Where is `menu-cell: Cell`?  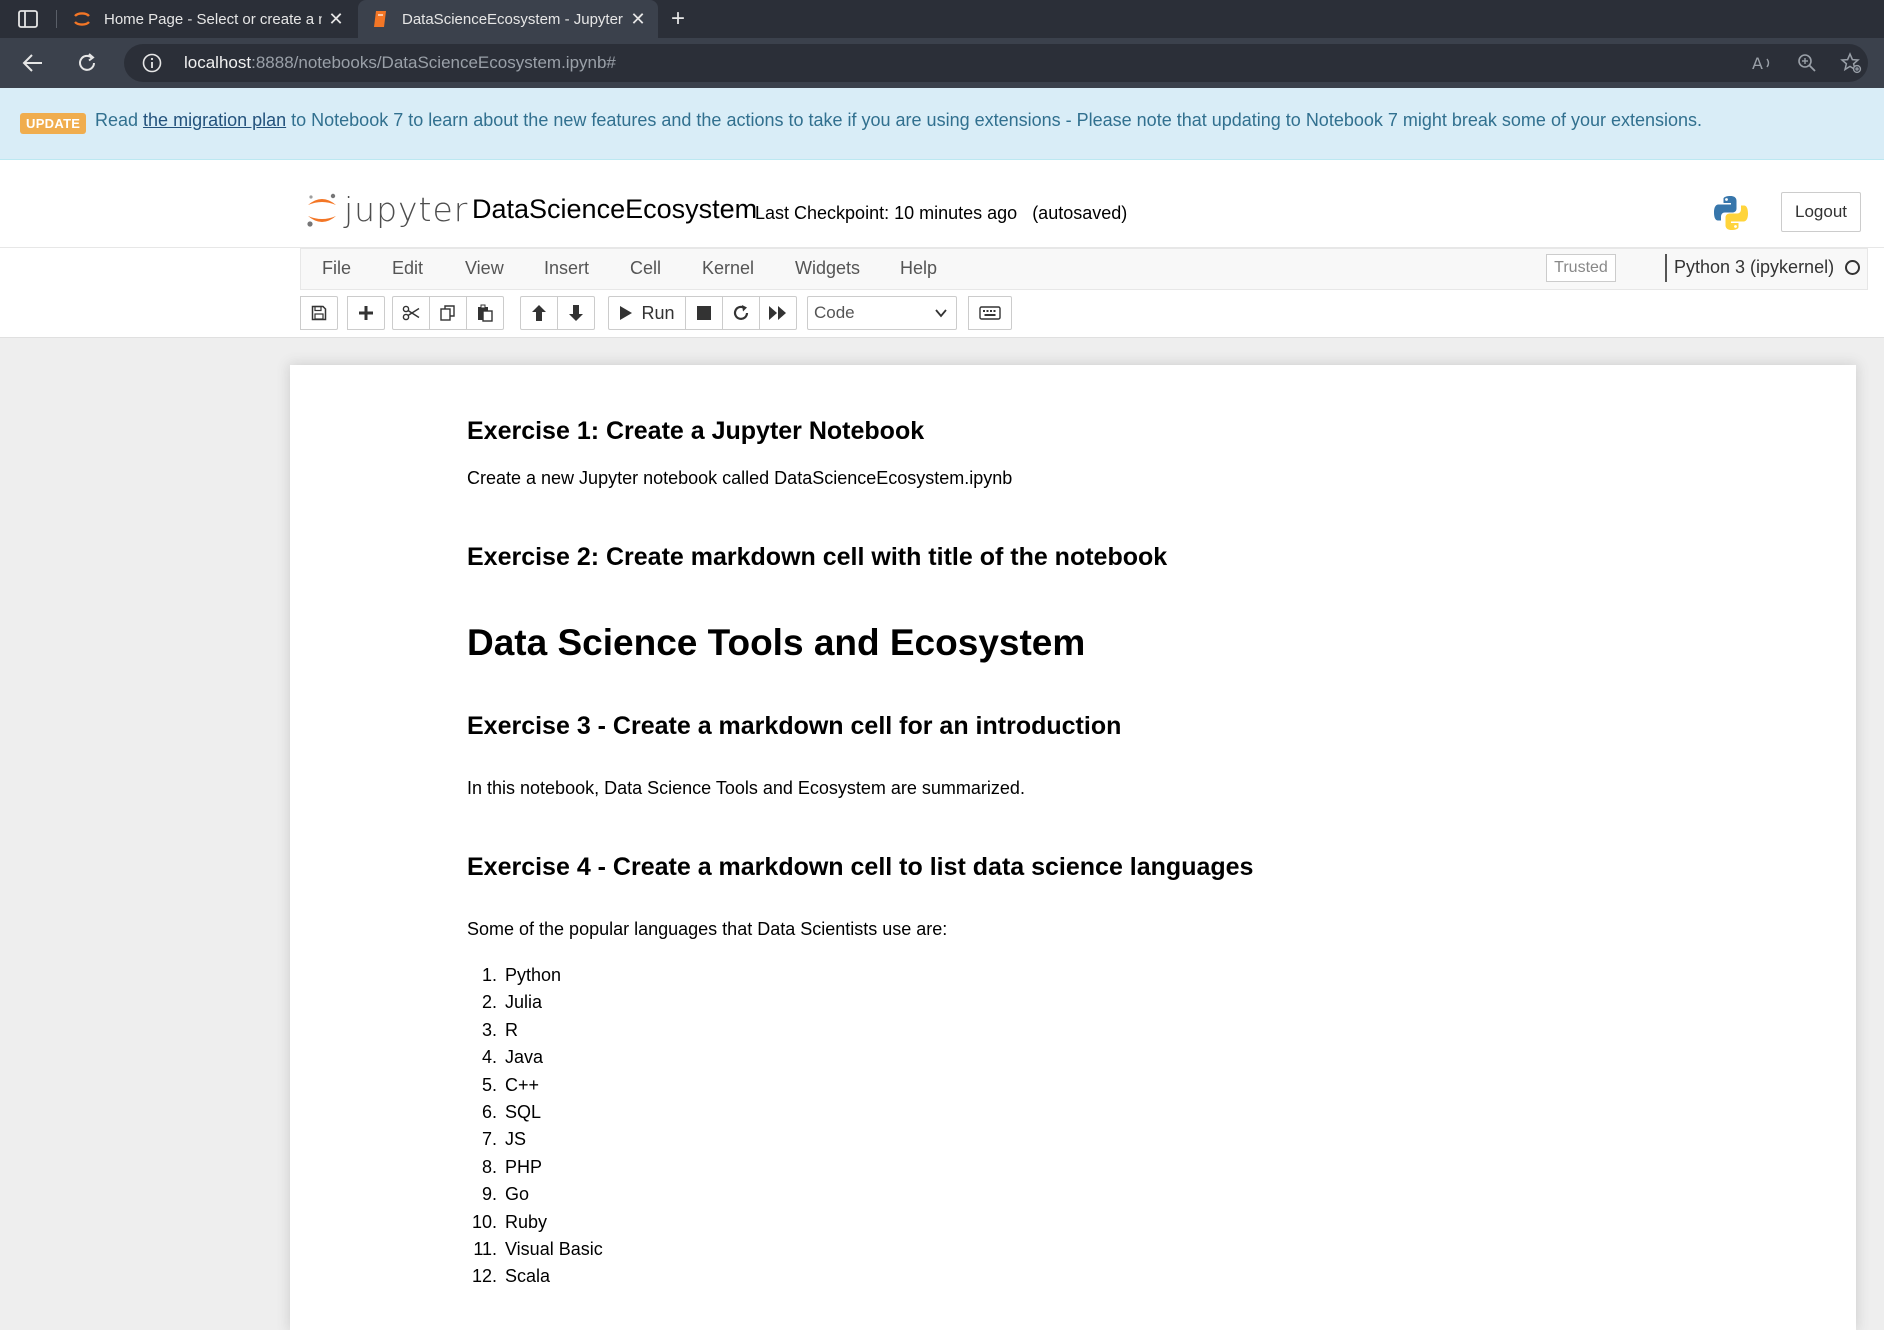 menu-cell: Cell is located at coordinates (645, 268).